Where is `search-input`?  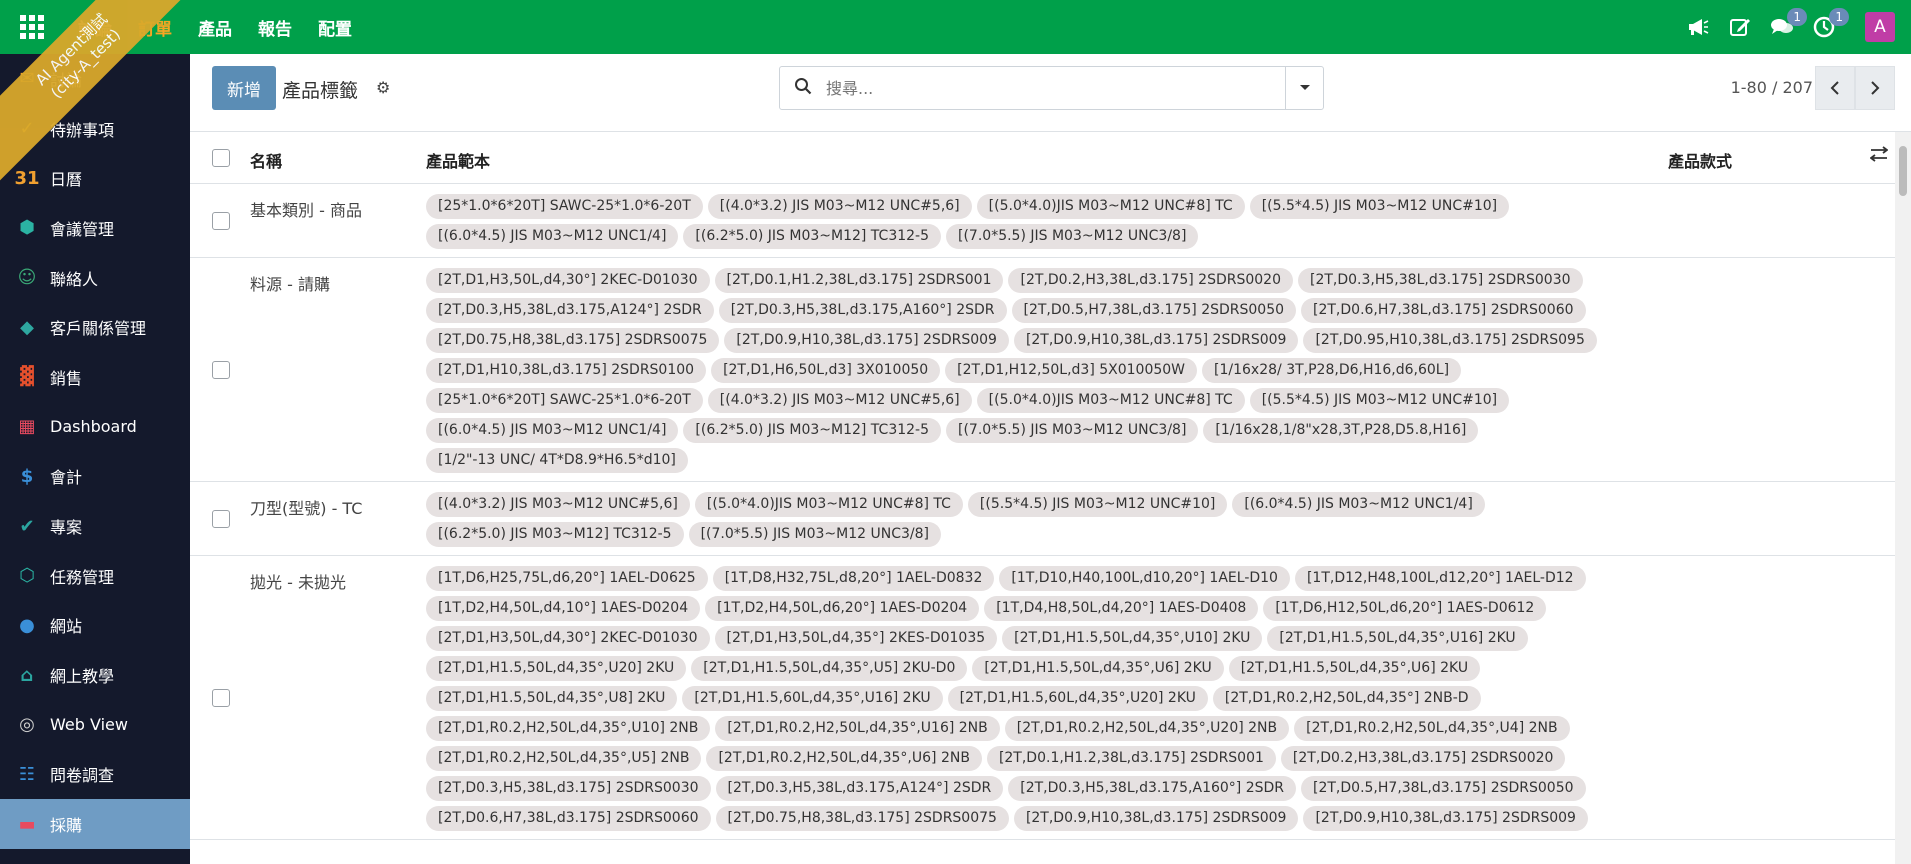 search-input is located at coordinates (1046, 88).